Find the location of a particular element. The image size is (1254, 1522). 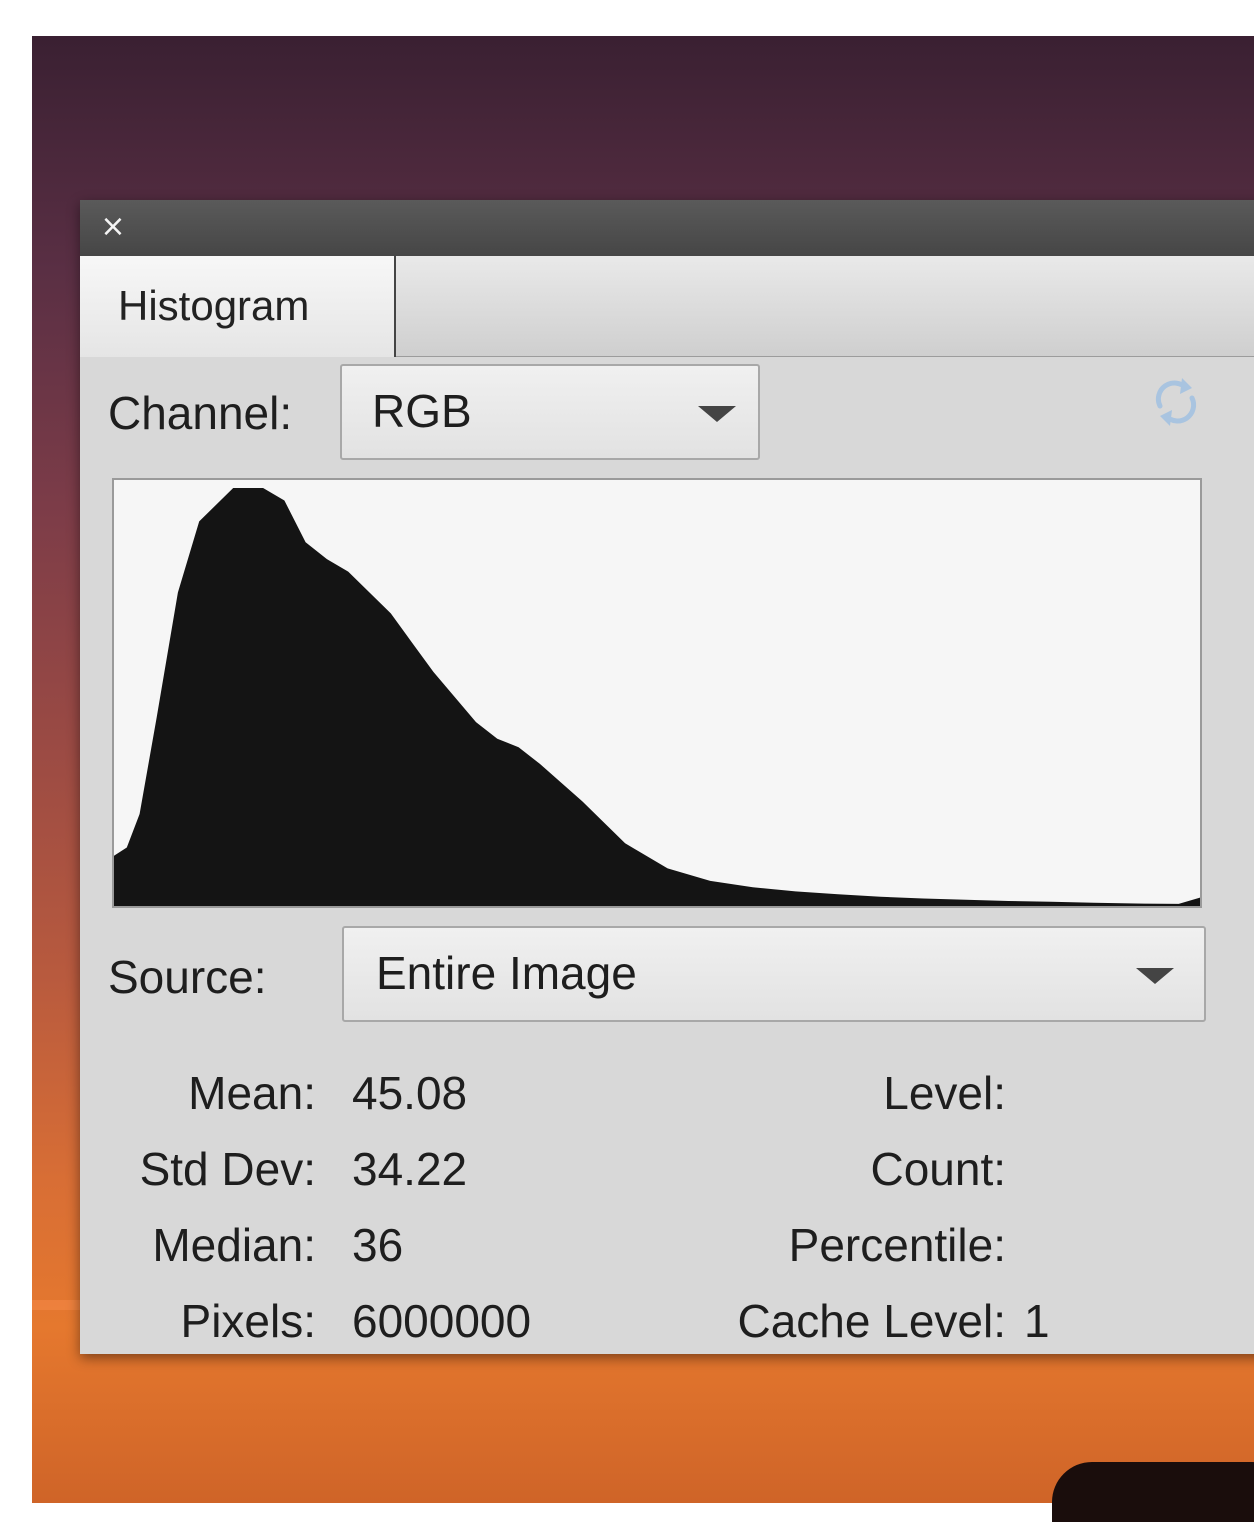

std-dev-value: 34.22 is located at coordinates (410, 1169).